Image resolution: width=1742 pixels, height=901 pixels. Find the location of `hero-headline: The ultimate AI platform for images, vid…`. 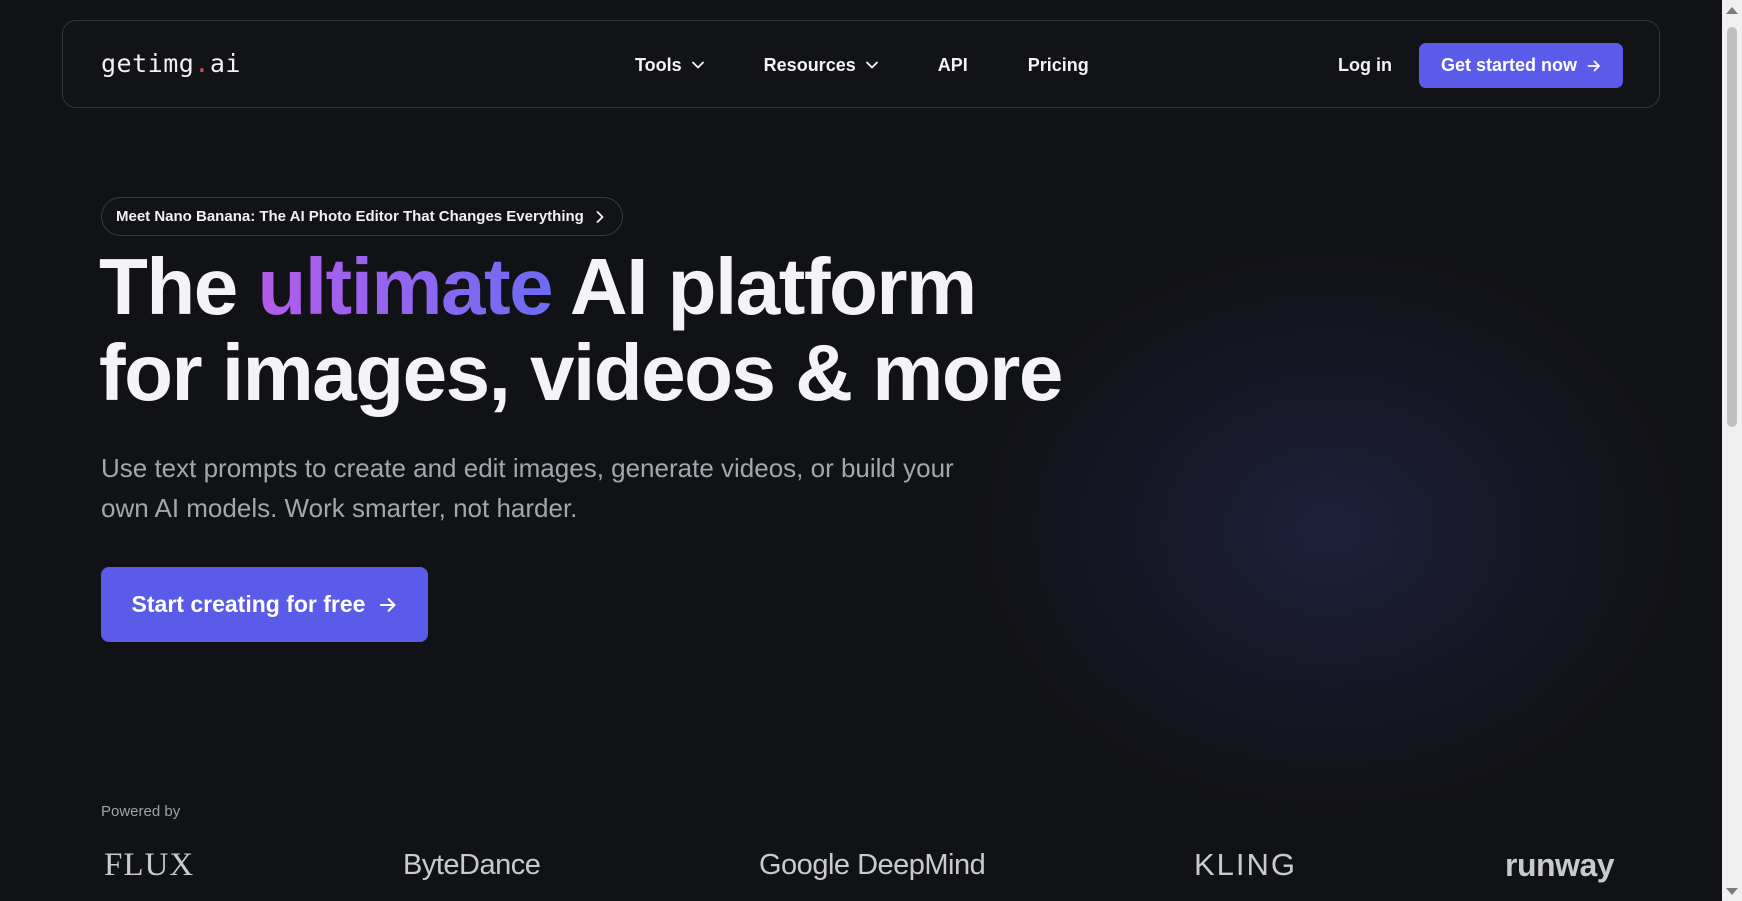

hero-headline: The ultimate AI platform for images, vid… is located at coordinates (581, 329).